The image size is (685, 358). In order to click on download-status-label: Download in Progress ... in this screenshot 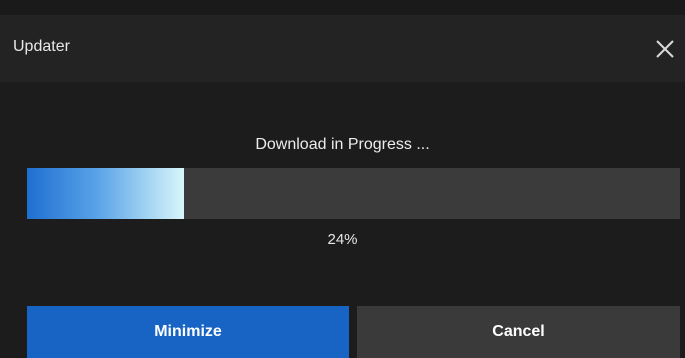, I will do `click(342, 144)`.